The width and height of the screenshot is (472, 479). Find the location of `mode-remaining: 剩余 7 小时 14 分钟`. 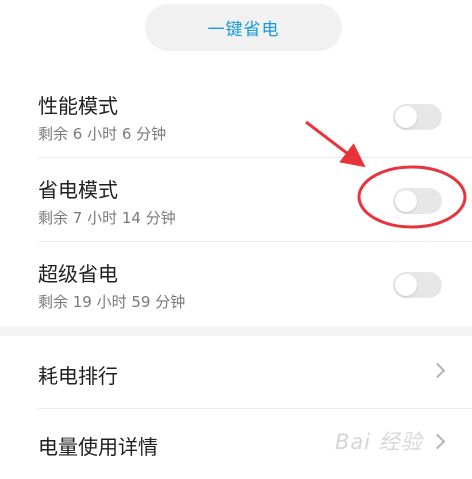

mode-remaining: 剩余 7 小时 14 分钟 is located at coordinates (107, 218).